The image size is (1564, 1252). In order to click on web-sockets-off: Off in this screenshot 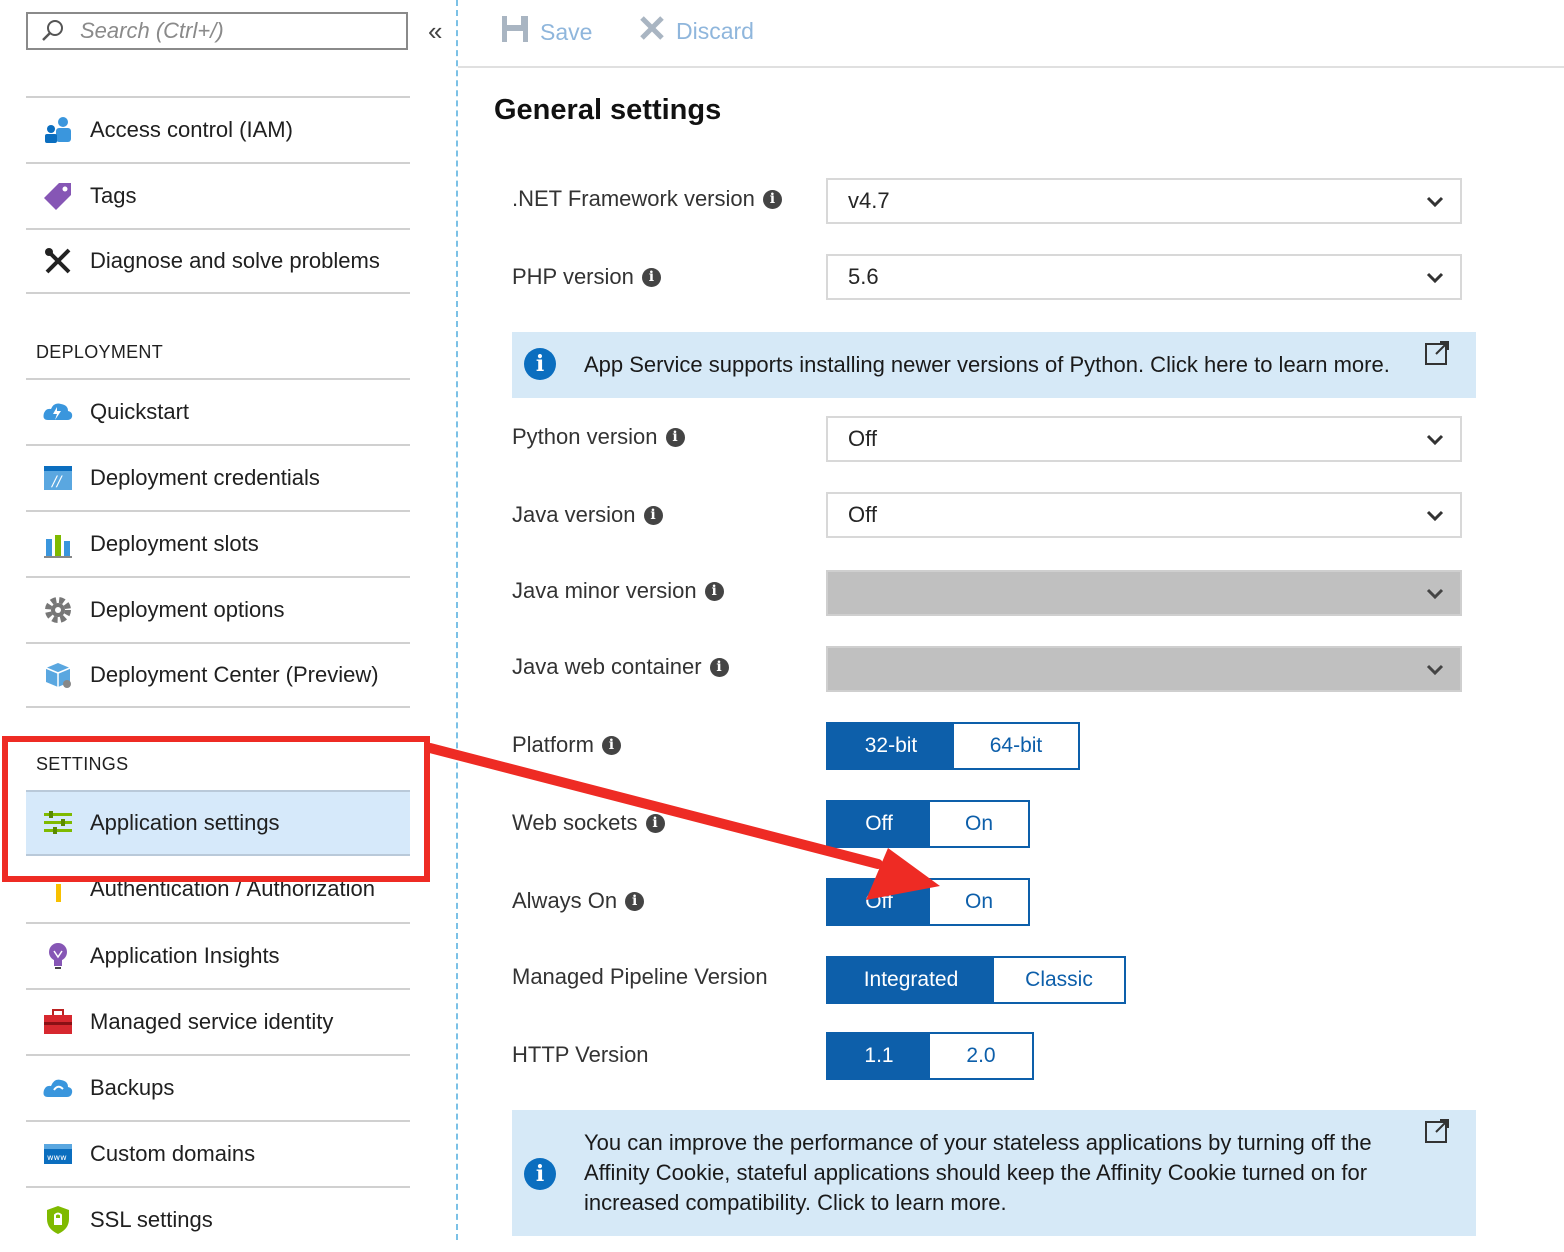, I will do `click(879, 824)`.